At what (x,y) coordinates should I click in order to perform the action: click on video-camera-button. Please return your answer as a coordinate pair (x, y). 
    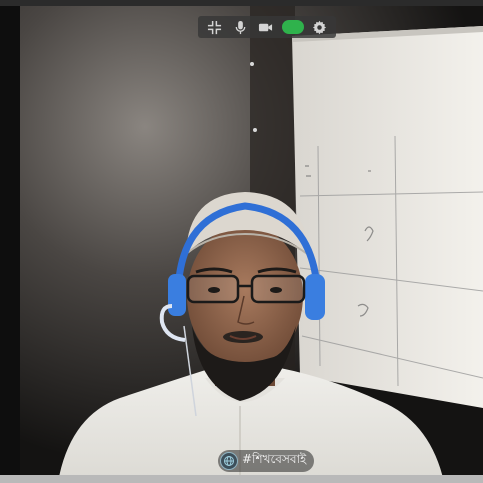
    Looking at the image, I should click on (266, 27).